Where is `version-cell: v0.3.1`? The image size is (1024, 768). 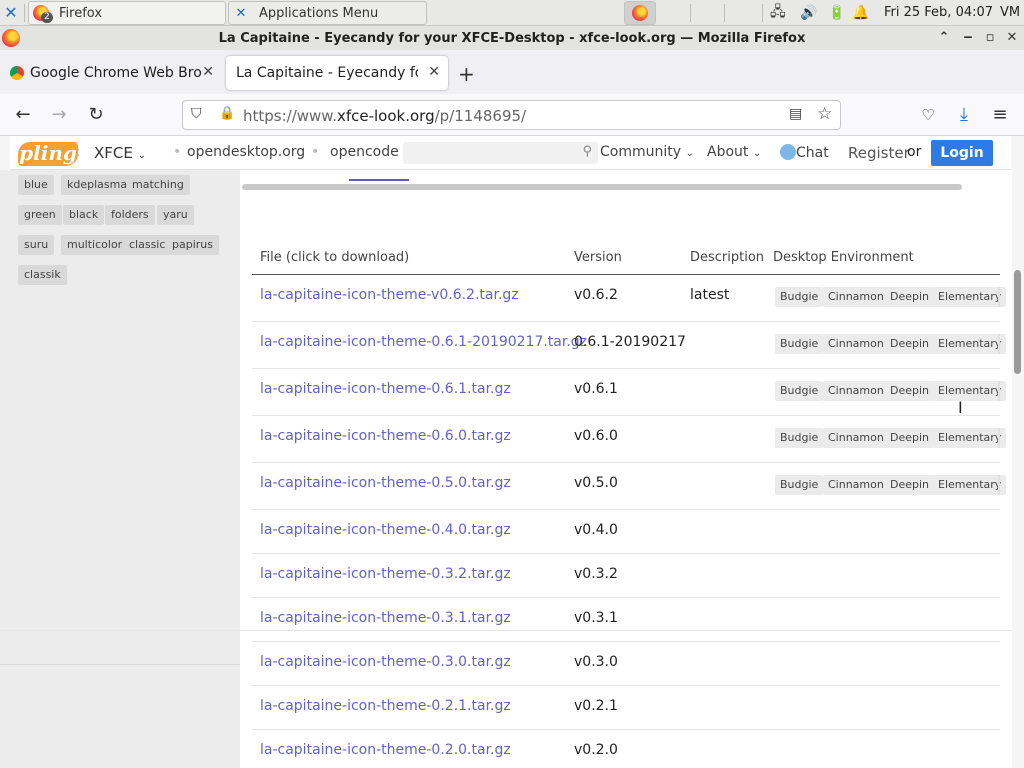
version-cell: v0.3.1 is located at coordinates (596, 618).